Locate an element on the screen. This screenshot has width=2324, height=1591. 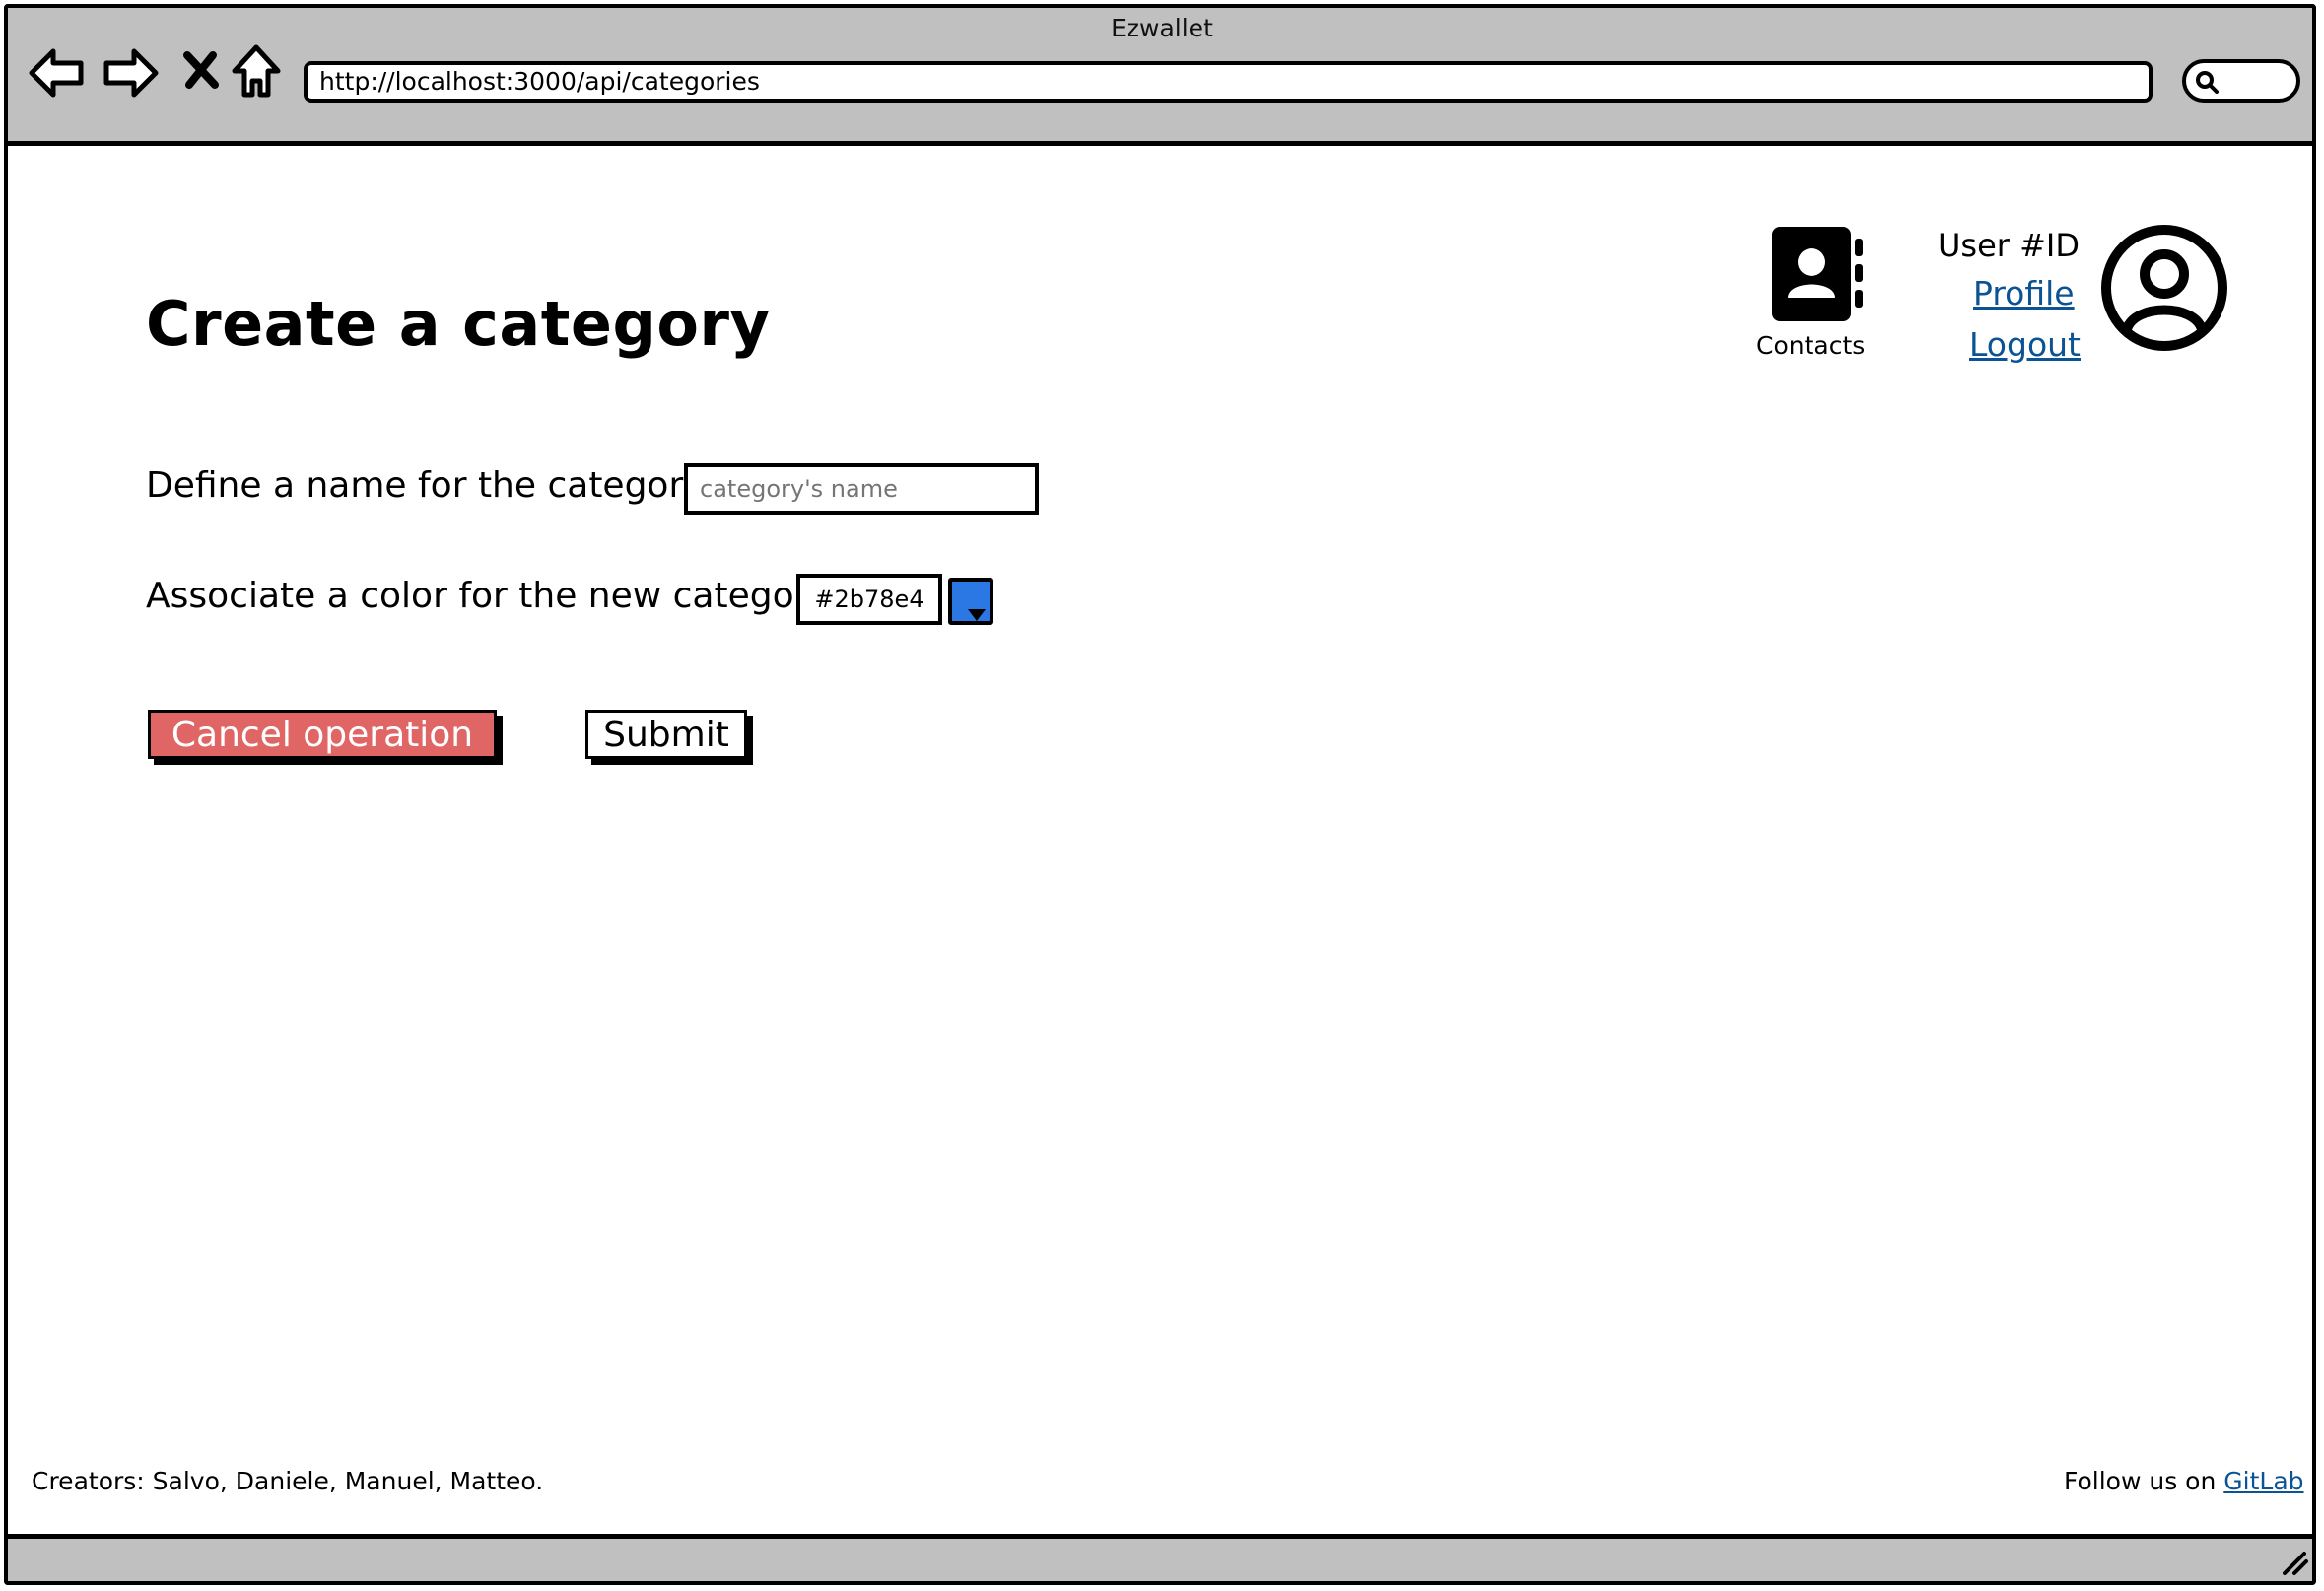
forward-arrow-icon is located at coordinates (131, 73).